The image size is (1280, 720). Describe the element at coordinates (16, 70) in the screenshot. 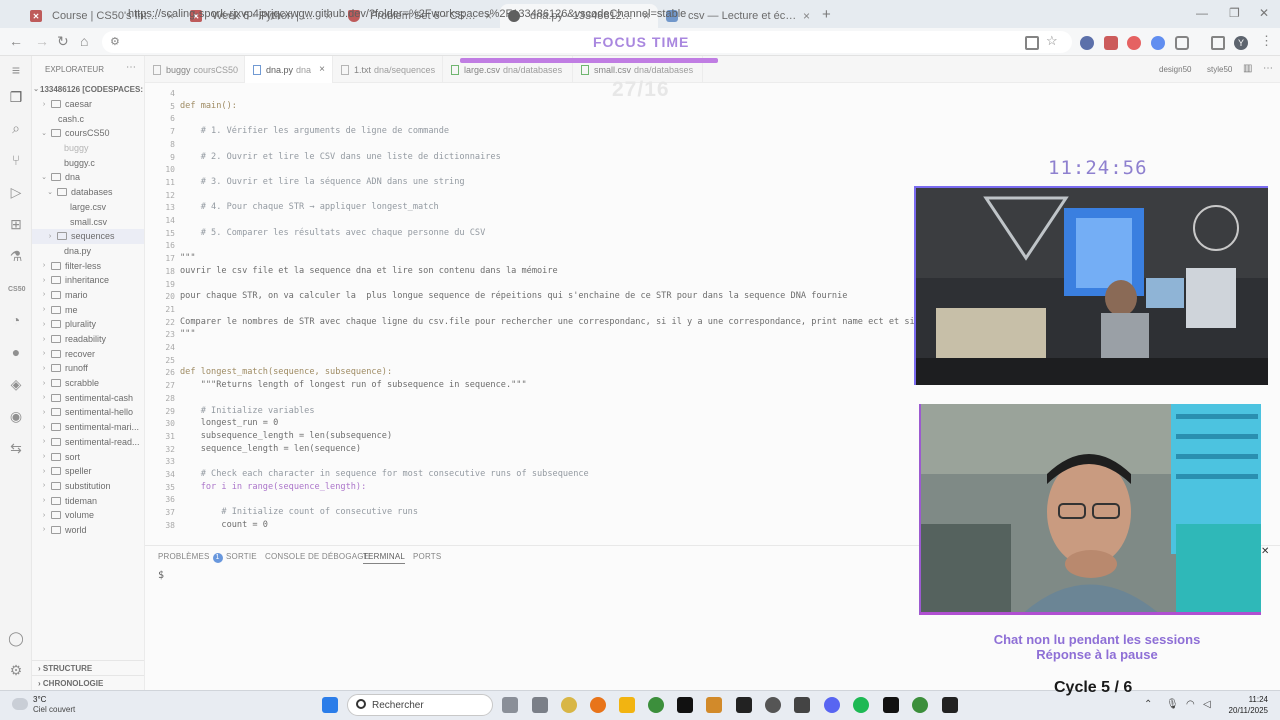

I see `menu-icon: ≡` at that location.